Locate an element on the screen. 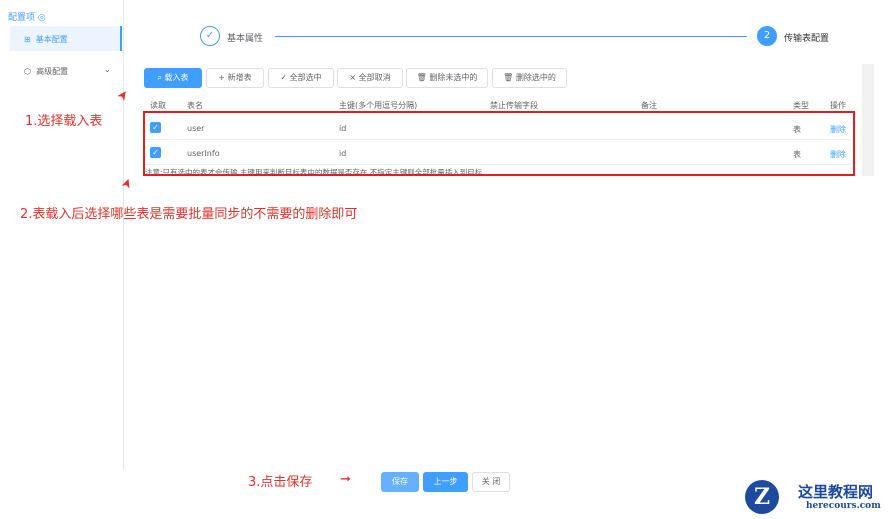  sidebar-title: 配置项 ◎ is located at coordinates (27, 18).